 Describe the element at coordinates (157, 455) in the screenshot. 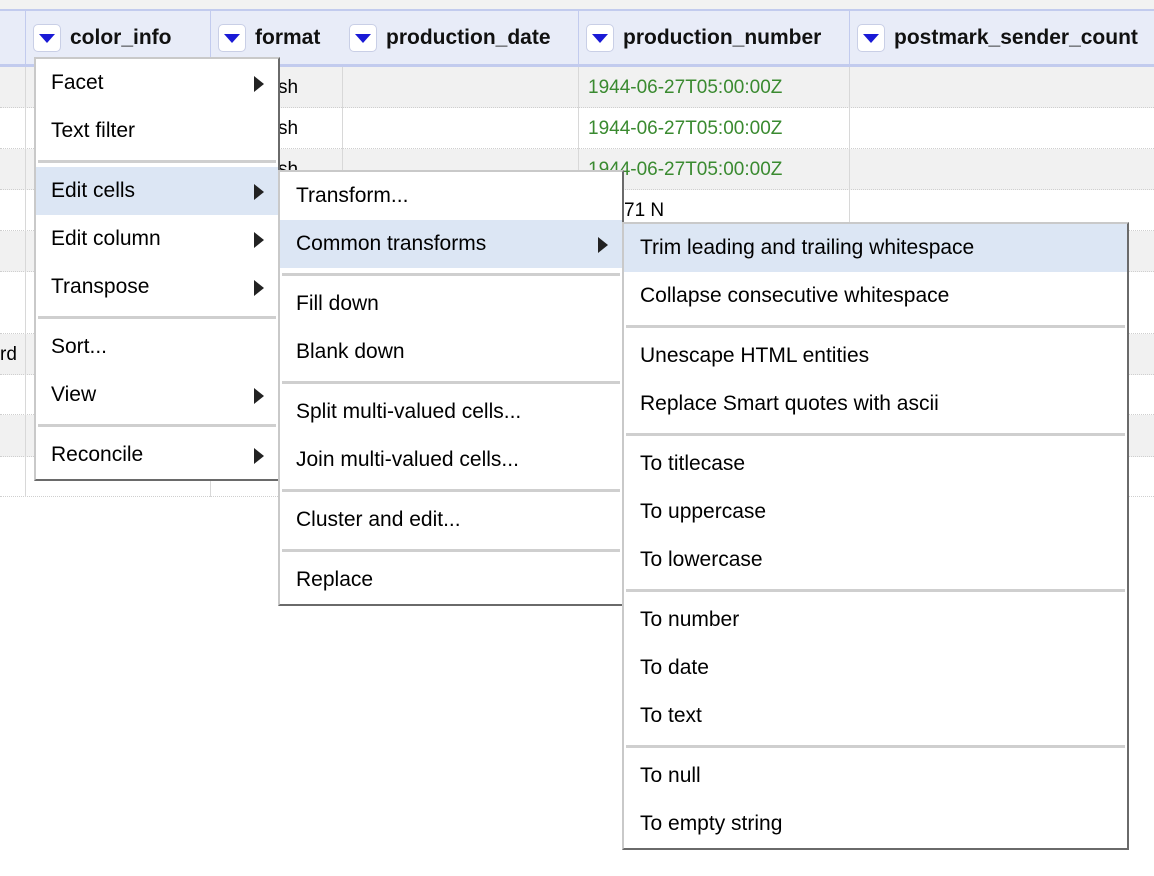

I see `menu-item-reconcile: Reconcile` at that location.